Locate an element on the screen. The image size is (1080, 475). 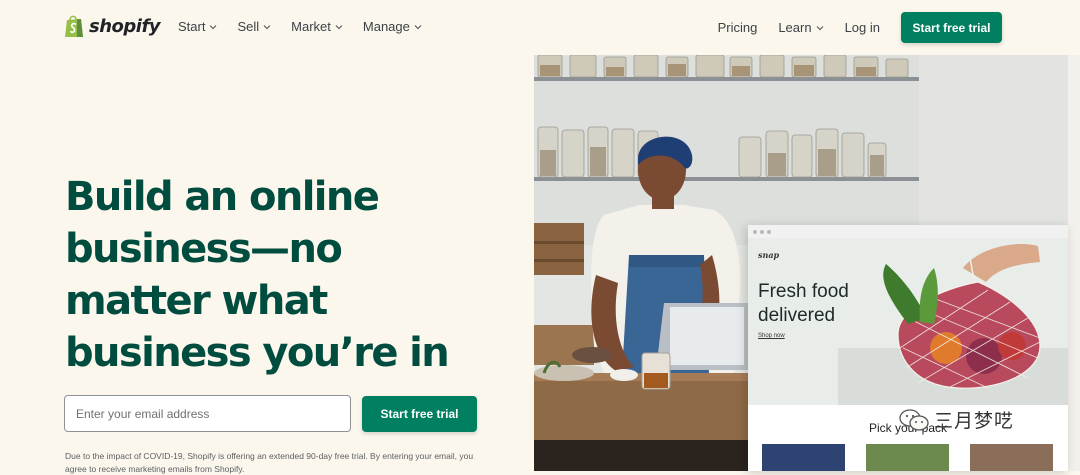
browser-chrome-bar is located at coordinates (908, 231).